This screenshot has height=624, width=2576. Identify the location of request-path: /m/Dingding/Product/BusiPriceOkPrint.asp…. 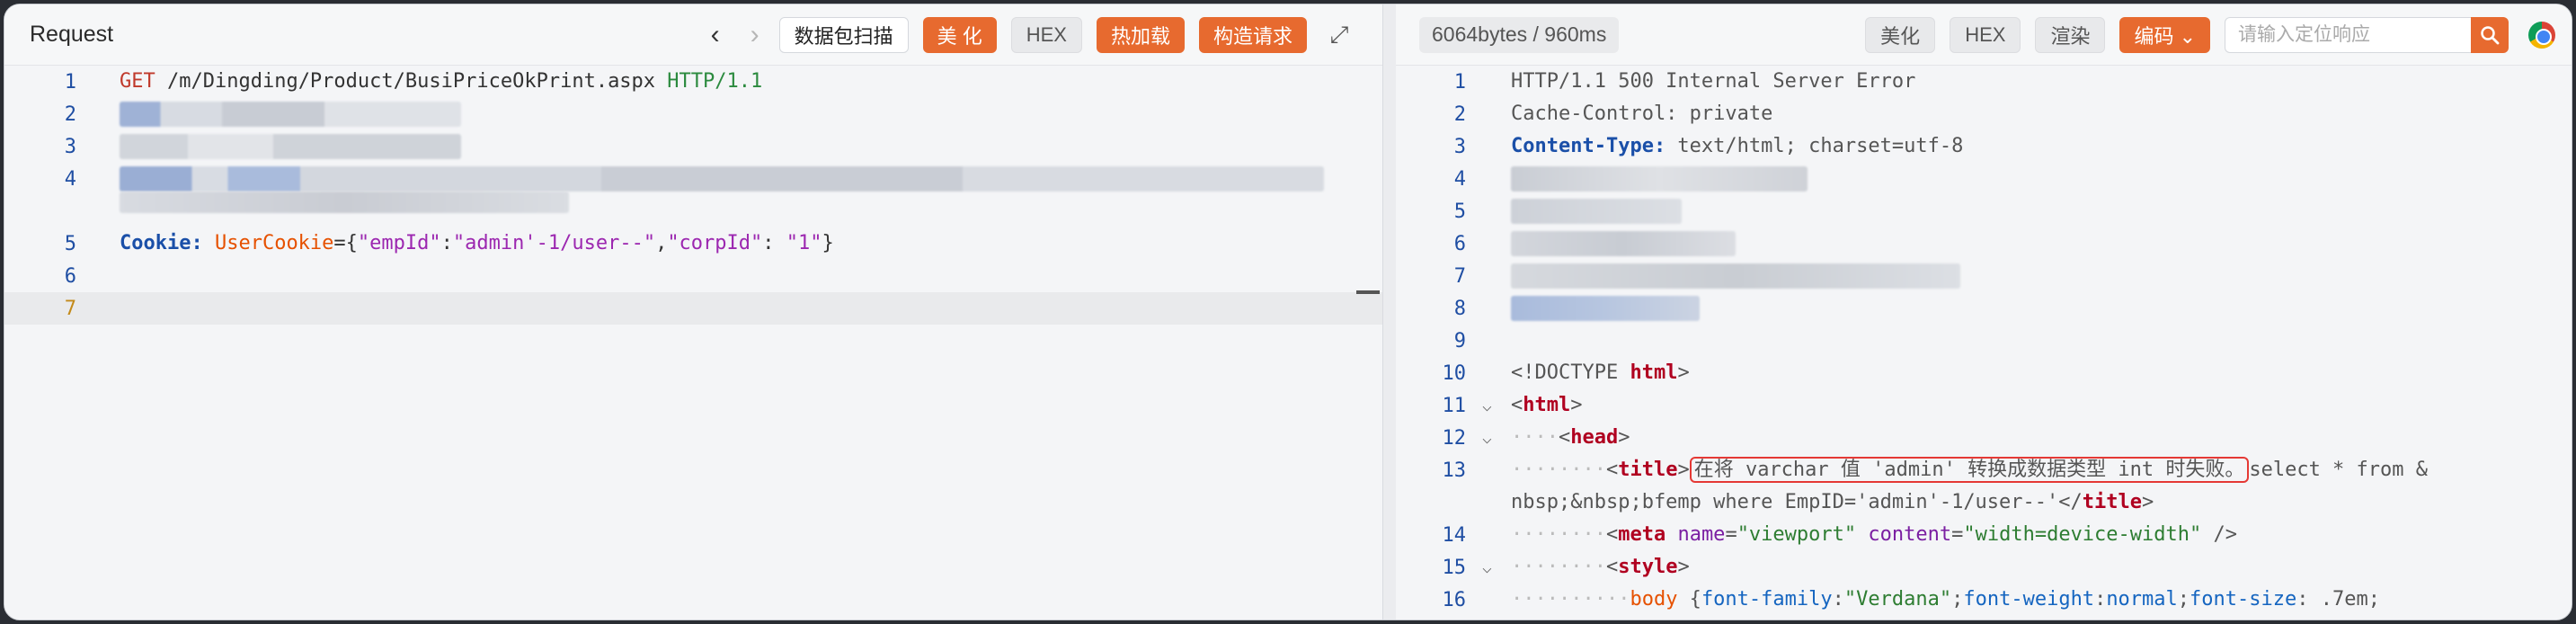
(411, 81).